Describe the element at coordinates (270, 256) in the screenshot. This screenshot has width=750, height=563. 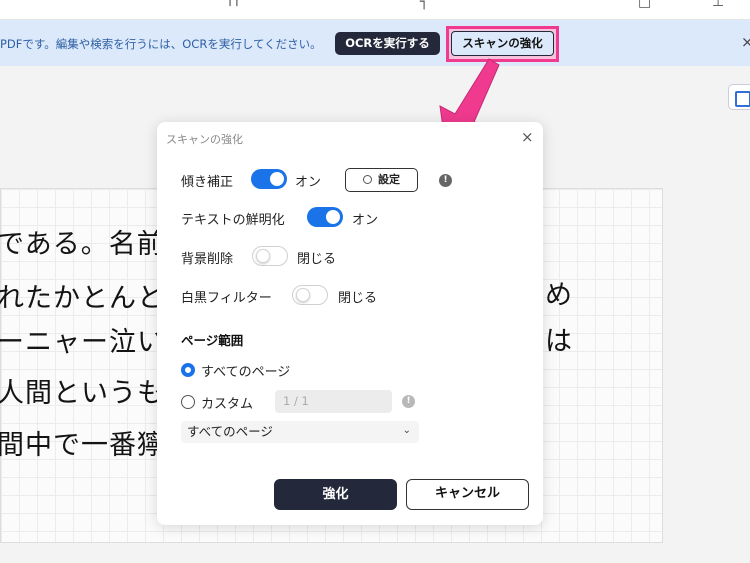
I see `remove-background-toggle` at that location.